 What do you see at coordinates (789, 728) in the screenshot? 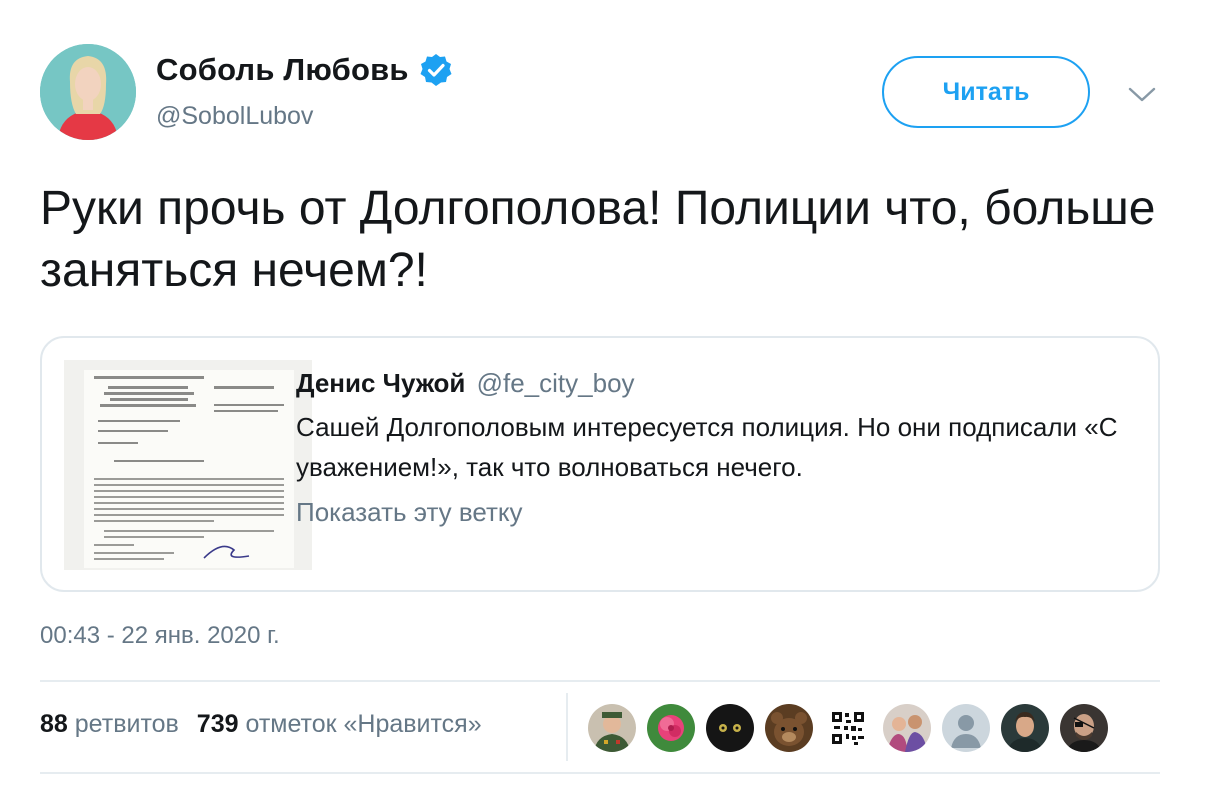
I see `bear-avatar` at bounding box center [789, 728].